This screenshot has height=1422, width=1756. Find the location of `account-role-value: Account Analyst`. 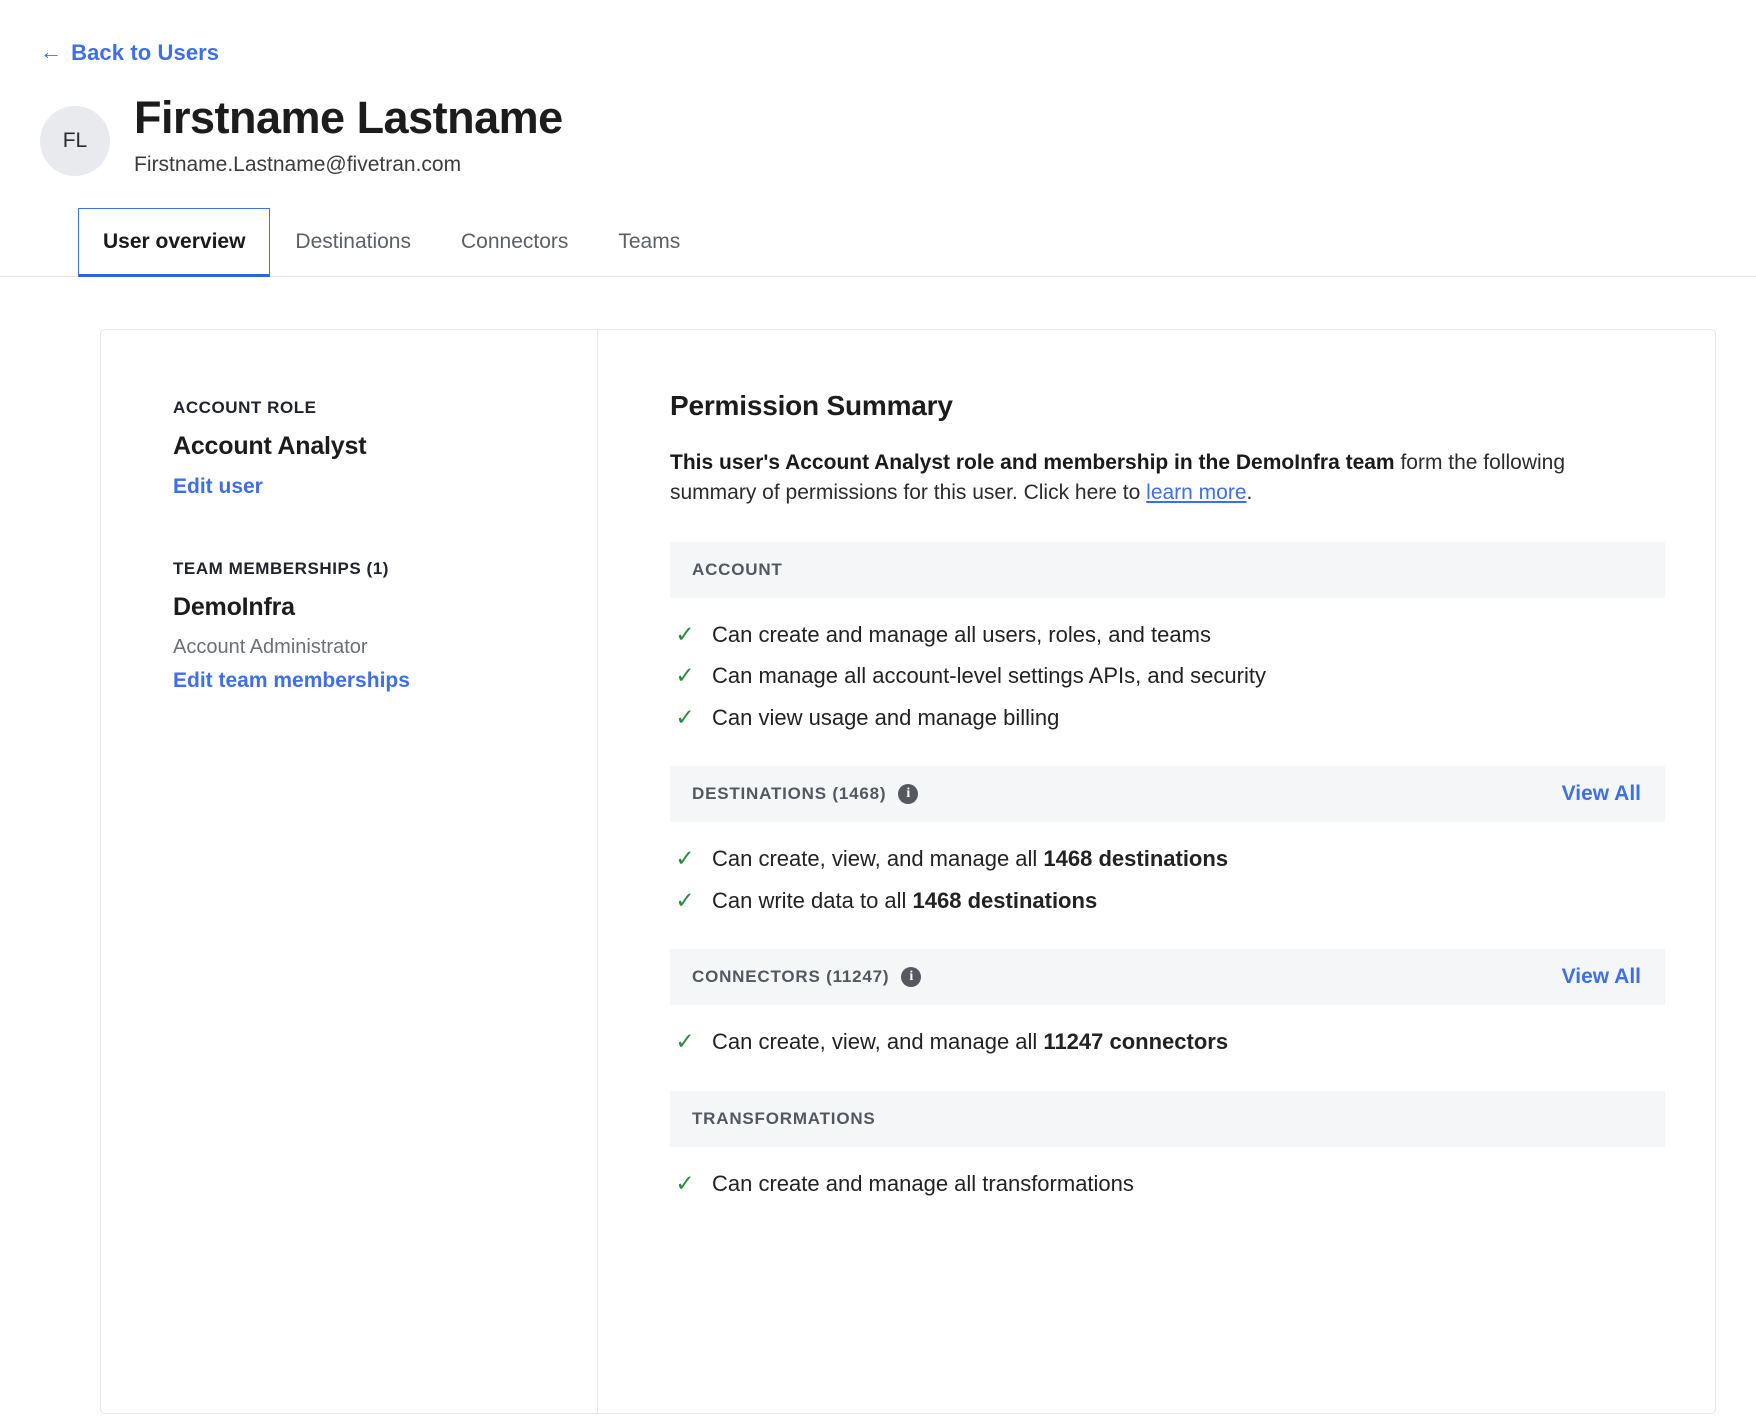

account-role-value: Account Analyst is located at coordinates (270, 445).